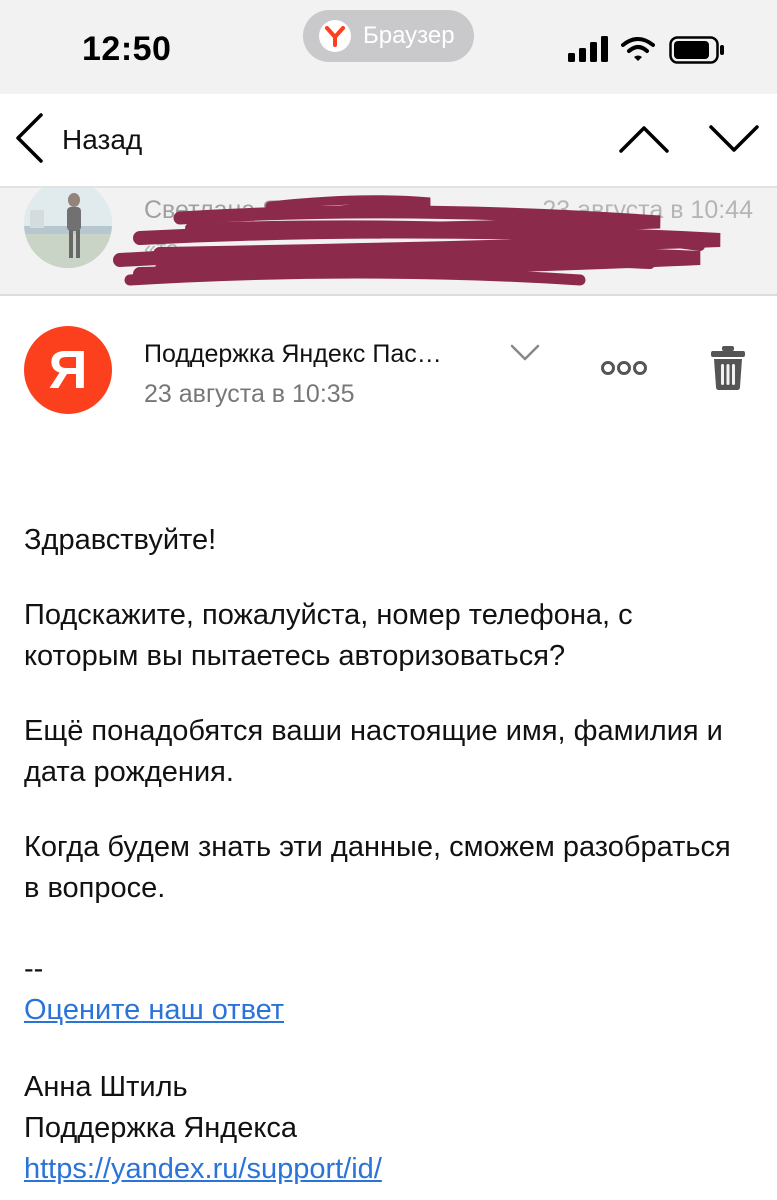 The image size is (777, 1200). I want to click on previous-message-sender: Светлана Я, so click(212, 210).